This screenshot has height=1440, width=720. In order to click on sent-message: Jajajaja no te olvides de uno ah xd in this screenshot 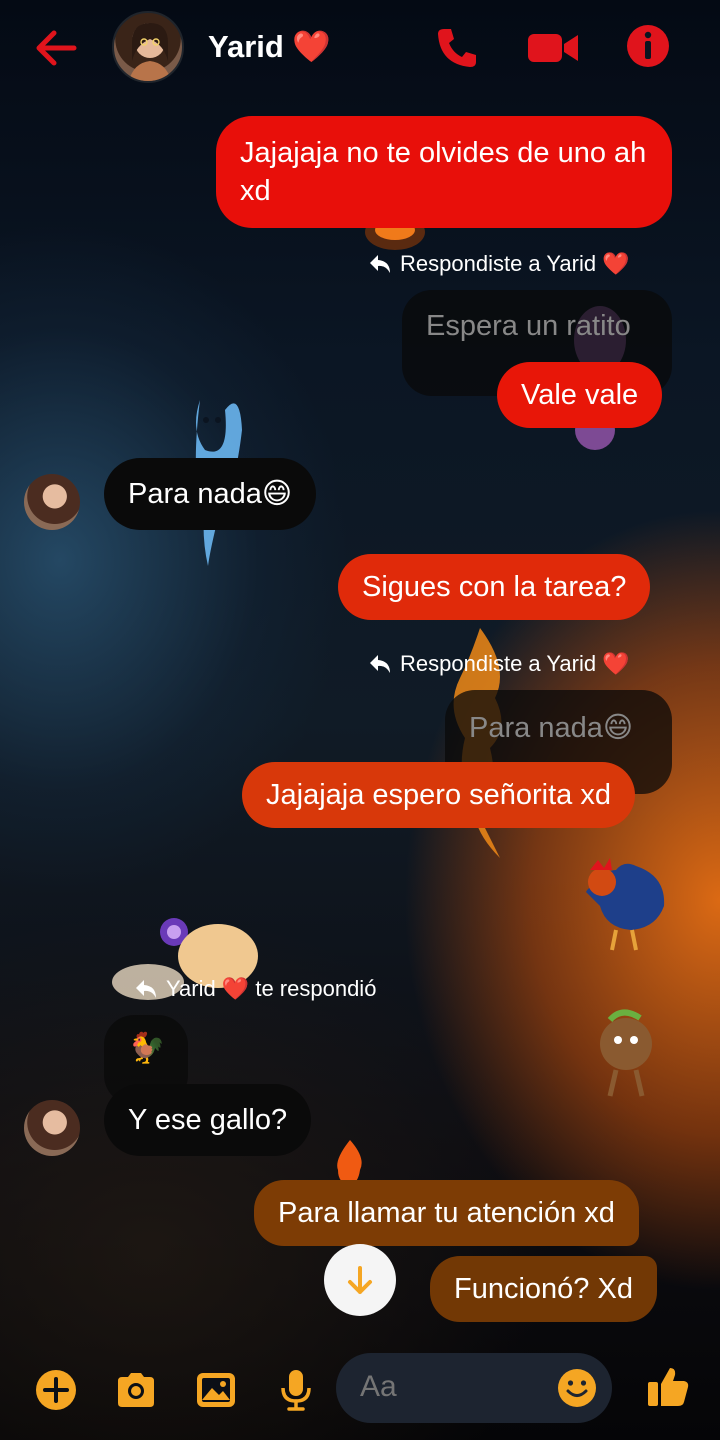, I will do `click(444, 172)`.